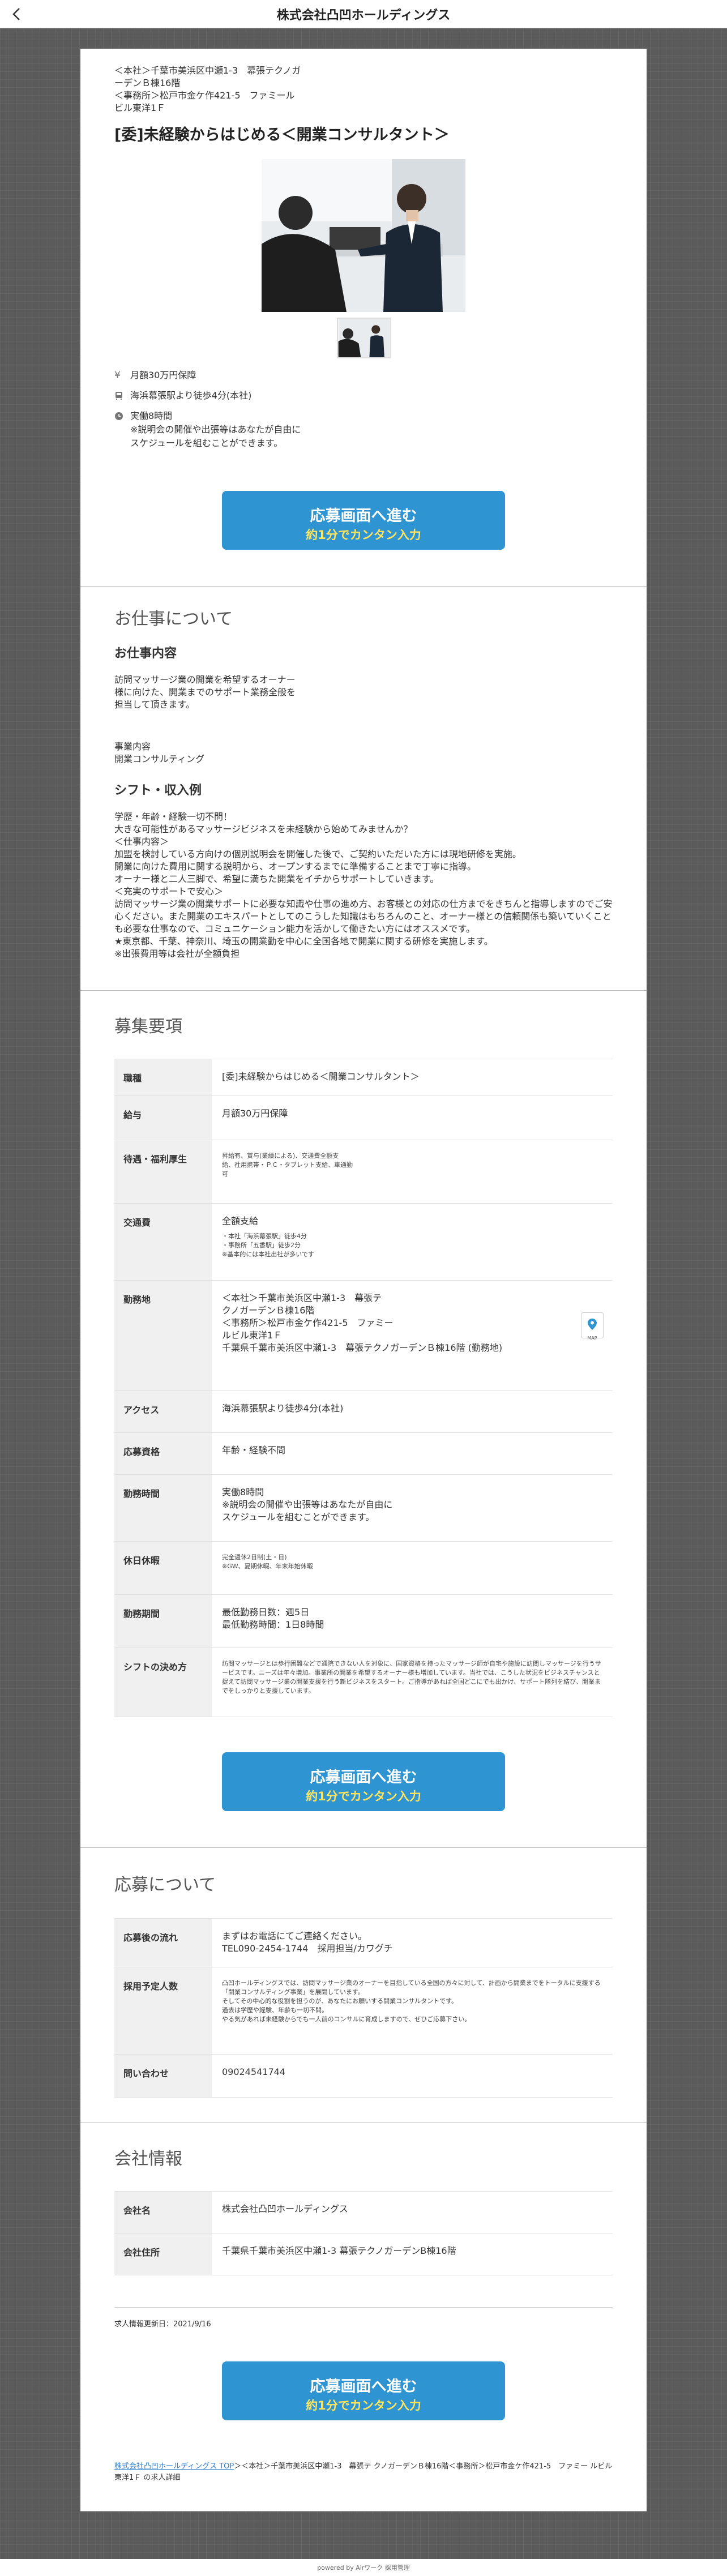 This screenshot has width=727, height=2576. Describe the element at coordinates (117, 375) in the screenshot. I see `yen-icon: ¥` at that location.